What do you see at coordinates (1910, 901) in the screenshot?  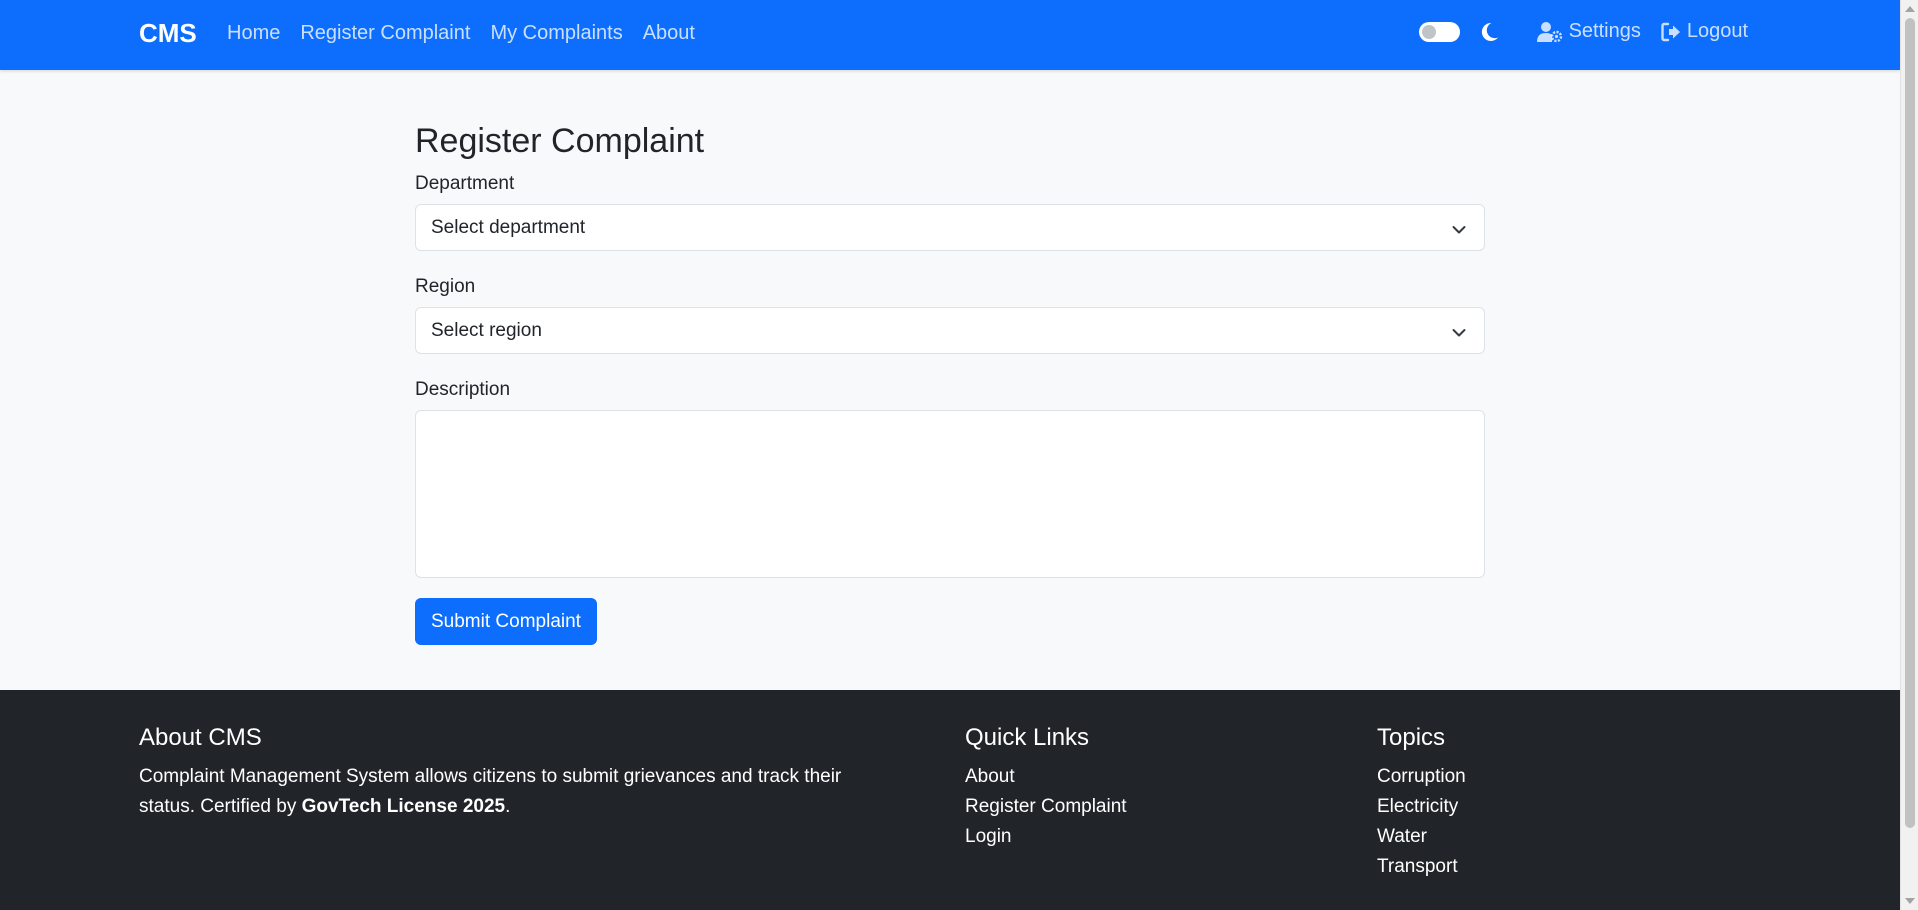 I see `scroll-down-arrow-icon` at bounding box center [1910, 901].